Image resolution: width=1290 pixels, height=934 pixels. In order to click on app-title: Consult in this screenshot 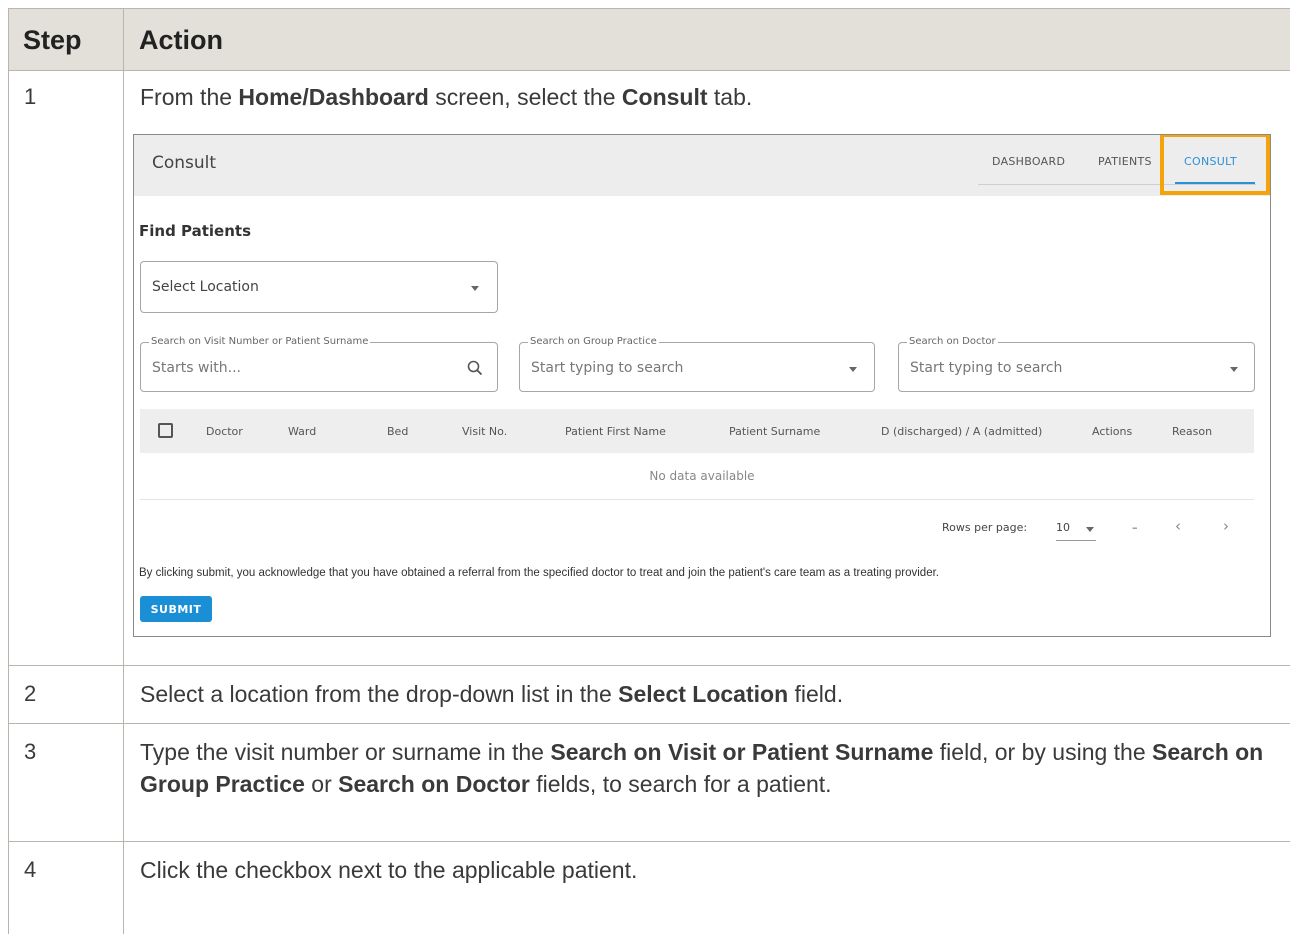, I will do `click(184, 163)`.